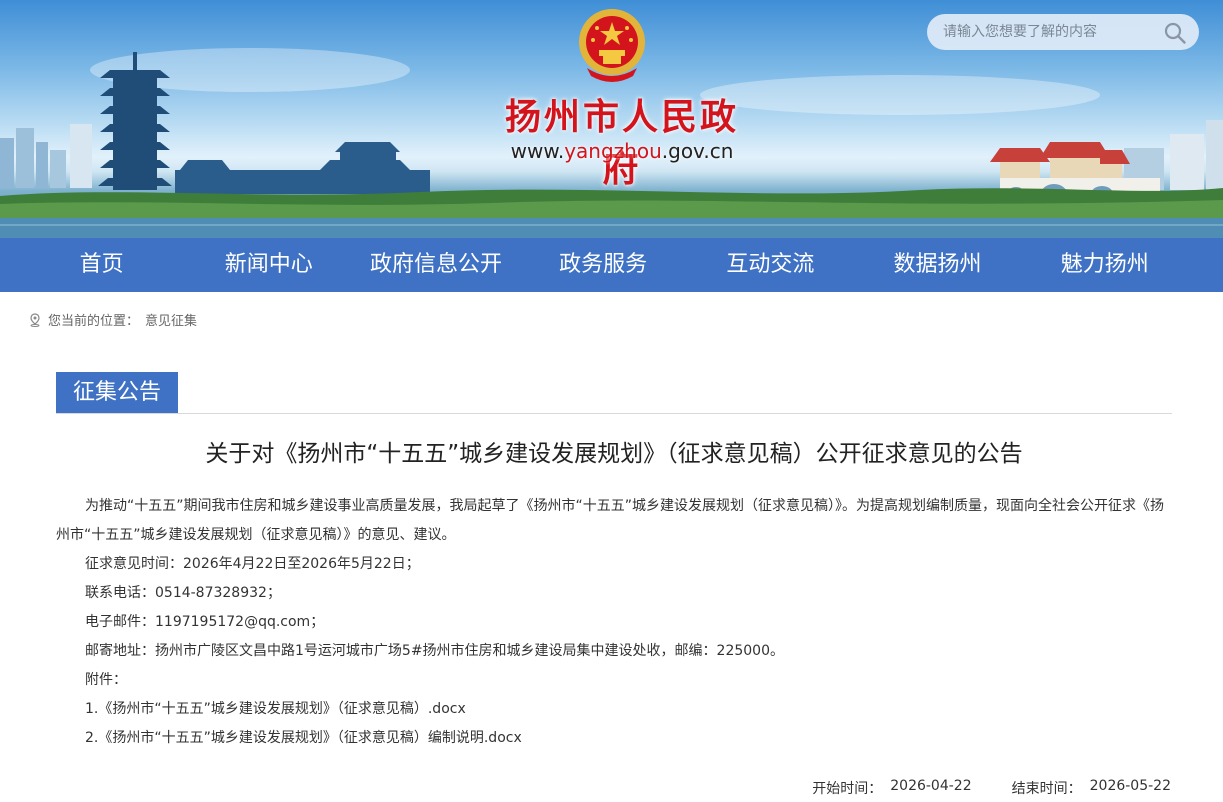 This screenshot has height=802, width=1223. I want to click on end-date-label: 结束时间：, so click(1046, 789).